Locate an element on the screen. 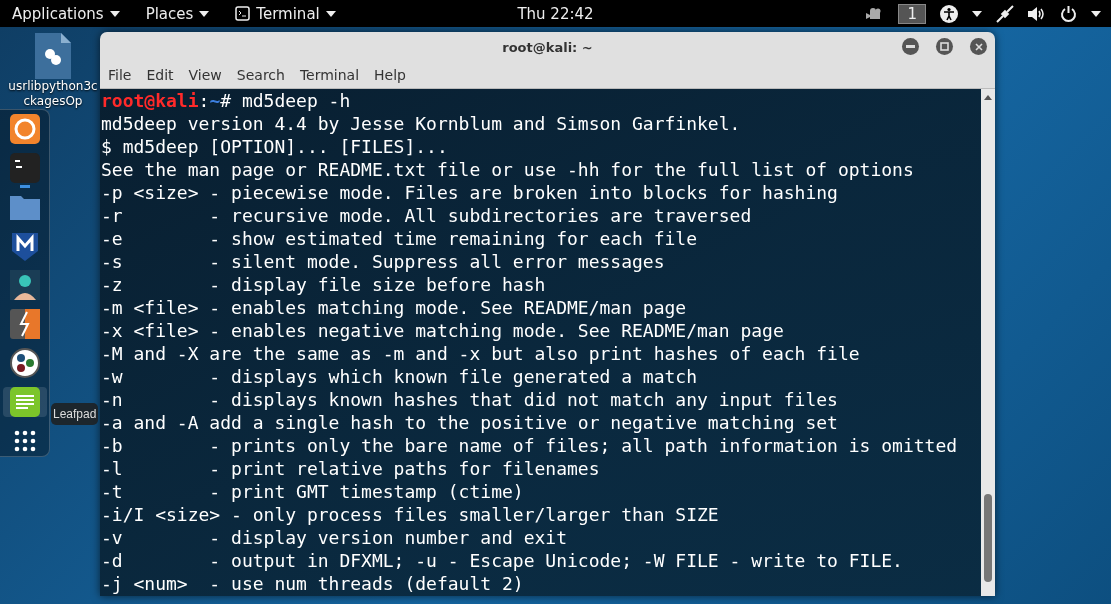  output-line: -d - output in DFXML; -u - Escape Unicode; -W FILE - write to FILE. is located at coordinates (502, 560).